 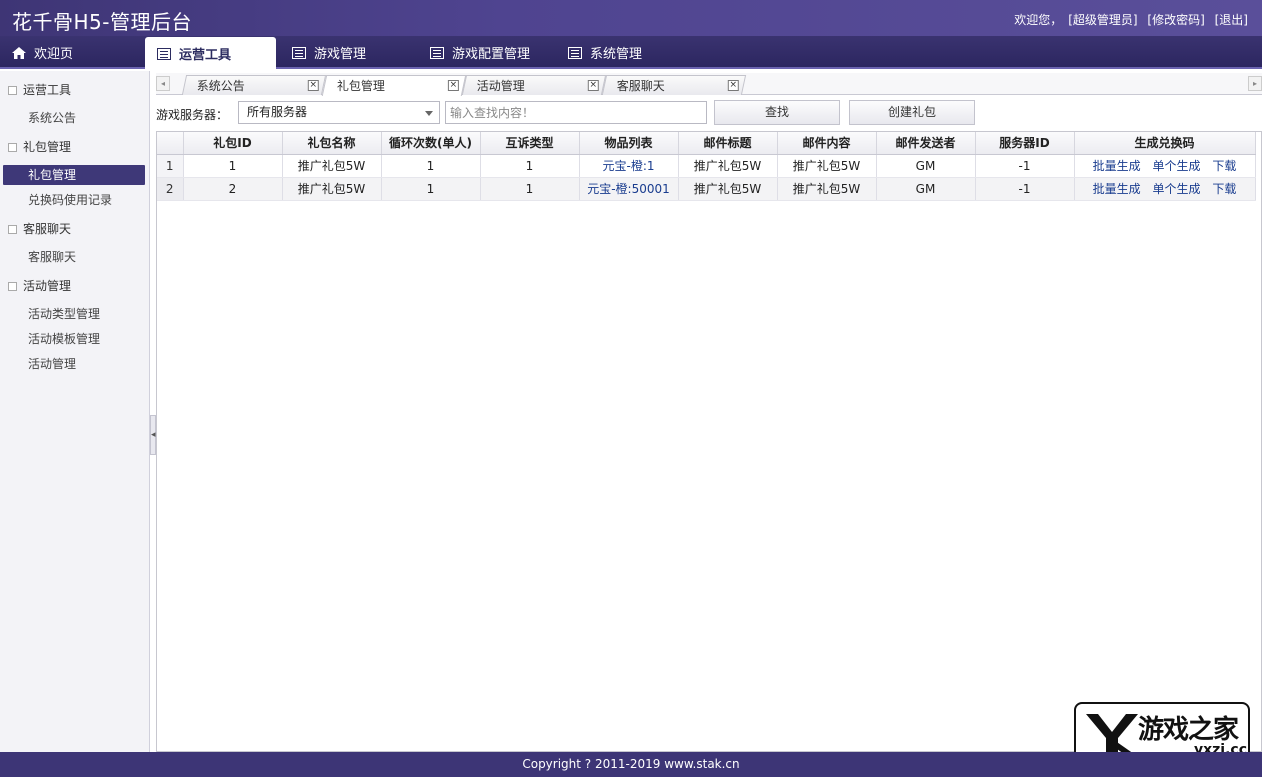 What do you see at coordinates (332, 166) in the screenshot?
I see `cell-gift-name: 推广礼包5W` at bounding box center [332, 166].